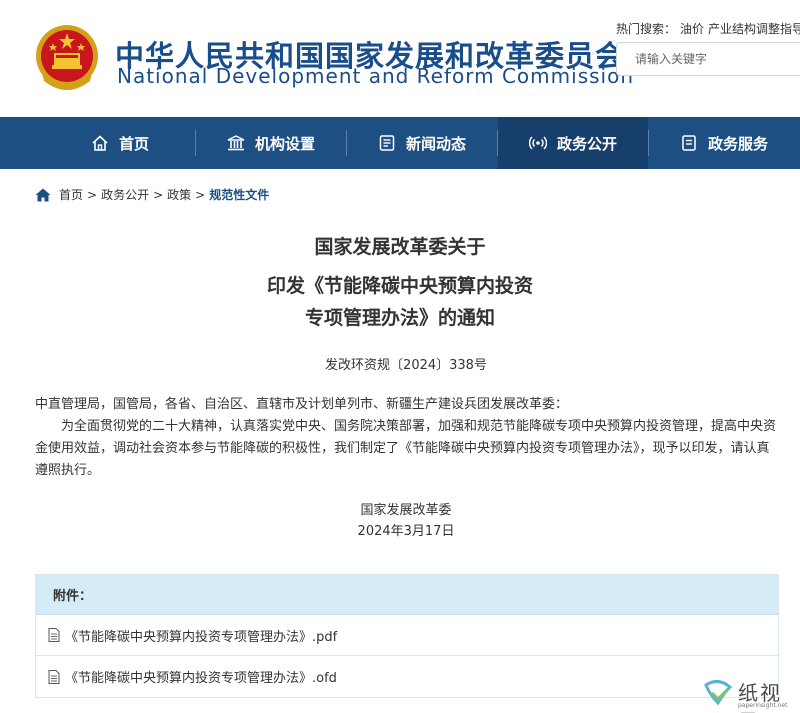 This screenshot has height=713, width=800. I want to click on nav-item-news: 新闻动态, so click(422, 143).